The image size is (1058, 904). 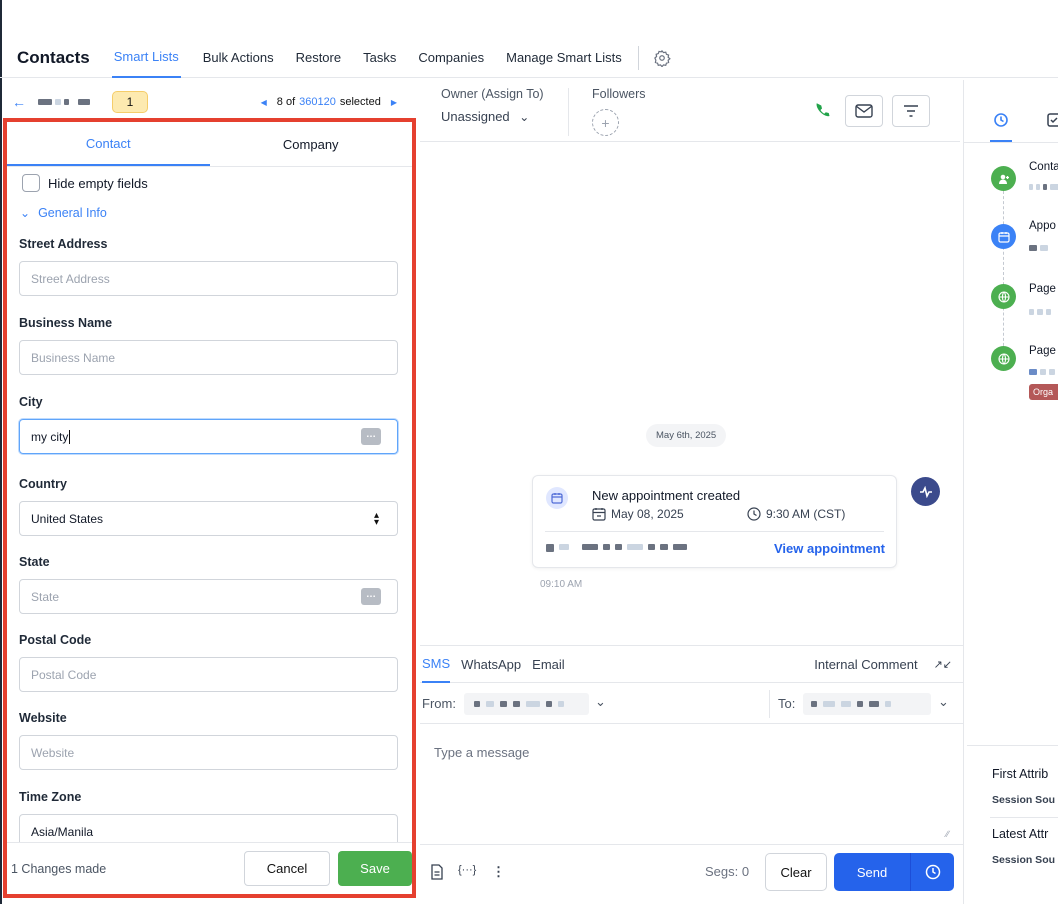 What do you see at coordinates (436, 664) in the screenshot?
I see `tab-sms: SMS` at bounding box center [436, 664].